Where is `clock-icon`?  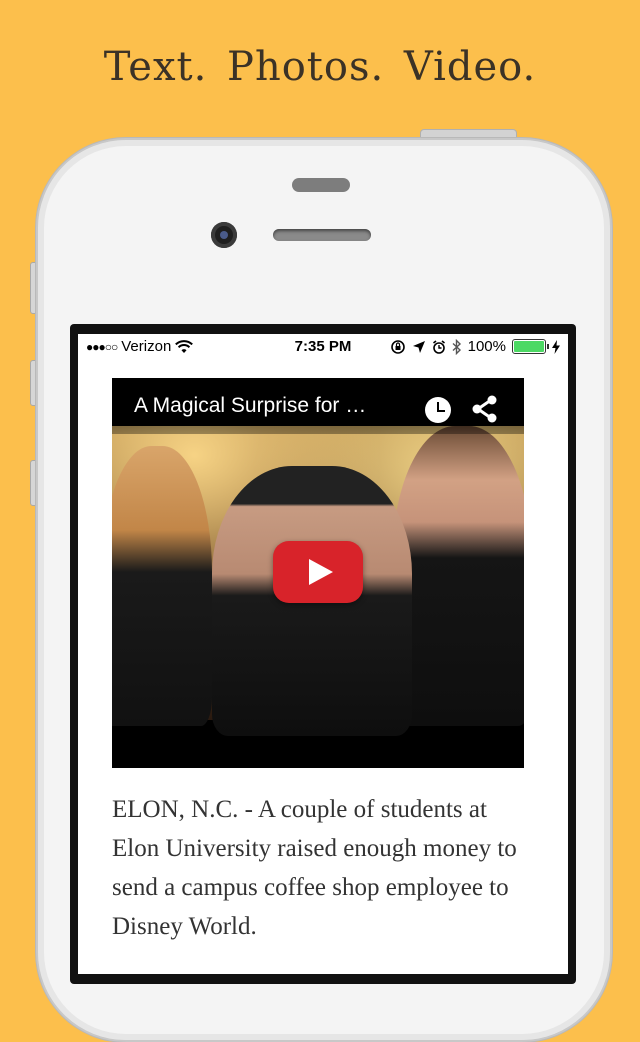 clock-icon is located at coordinates (438, 410).